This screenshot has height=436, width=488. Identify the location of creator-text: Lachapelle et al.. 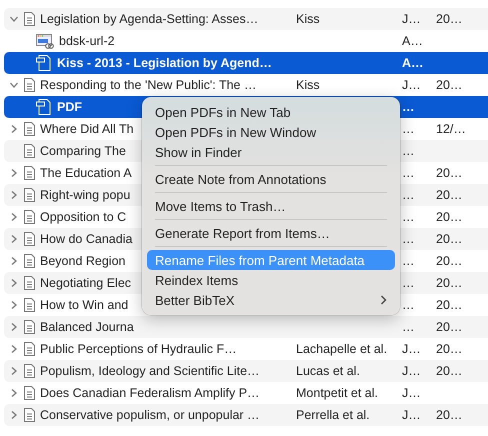
(342, 349).